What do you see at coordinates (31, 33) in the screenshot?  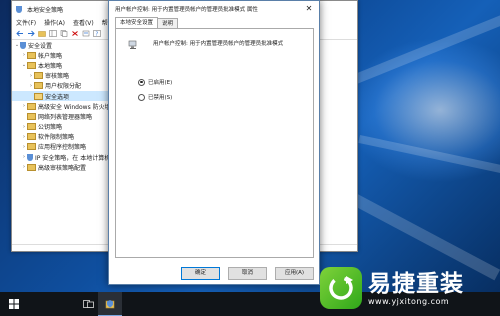 I see `forward-arrow-icon` at bounding box center [31, 33].